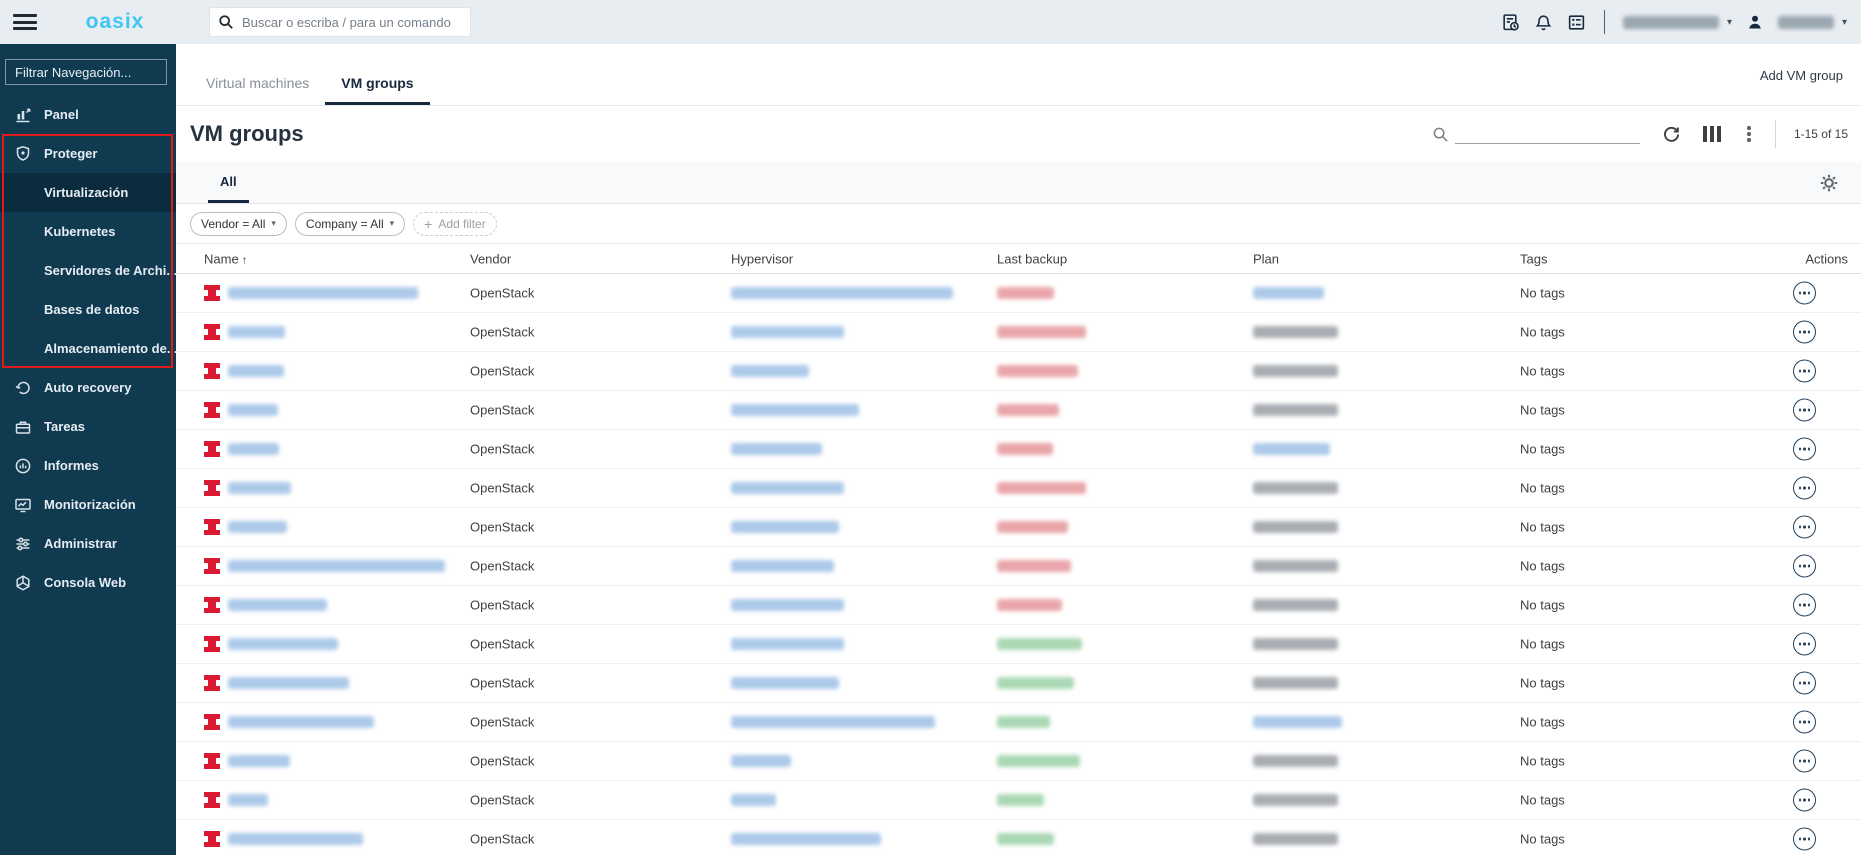 The width and height of the screenshot is (1861, 855). Describe the element at coordinates (225, 258) in the screenshot. I see `column-header-name: Name ↑` at that location.